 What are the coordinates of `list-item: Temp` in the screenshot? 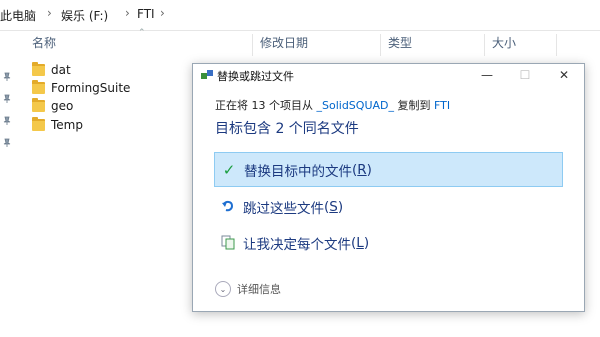 It's located at (57, 125).